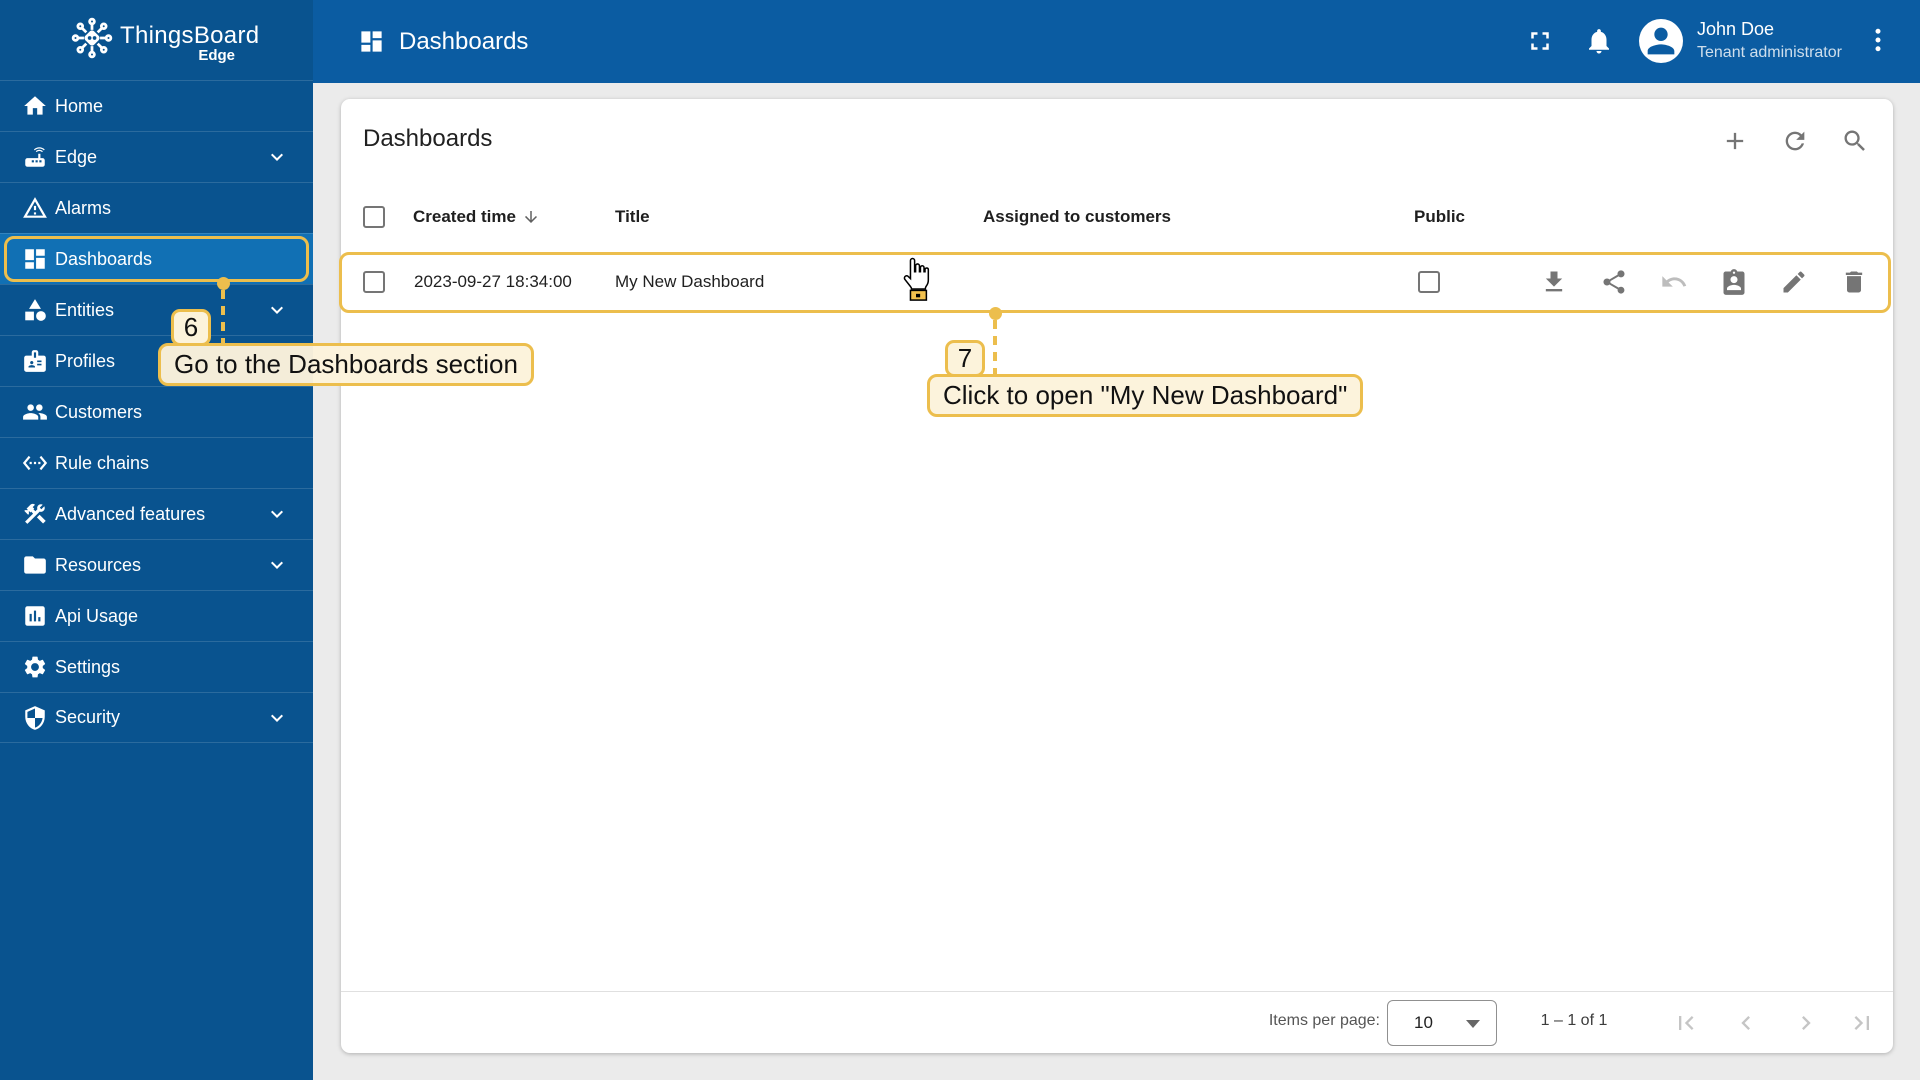  I want to click on column-public: Public, so click(1439, 217).